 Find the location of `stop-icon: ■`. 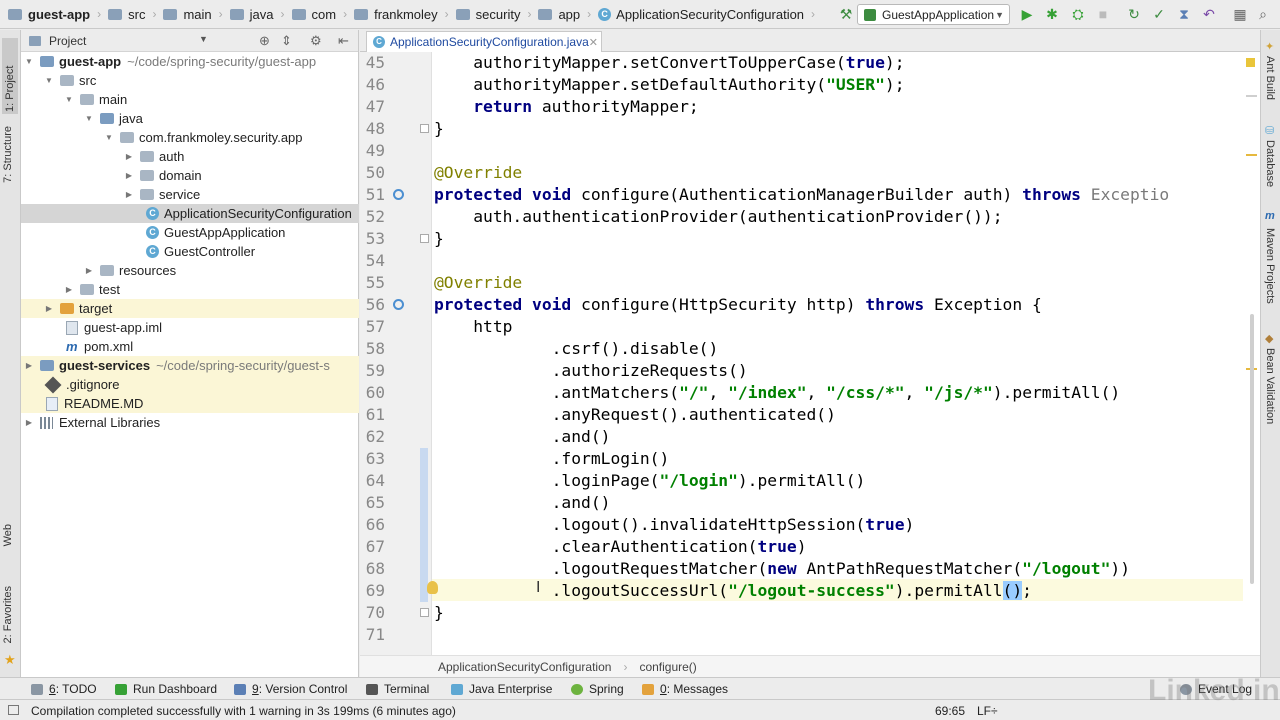

stop-icon: ■ is located at coordinates (1103, 14).